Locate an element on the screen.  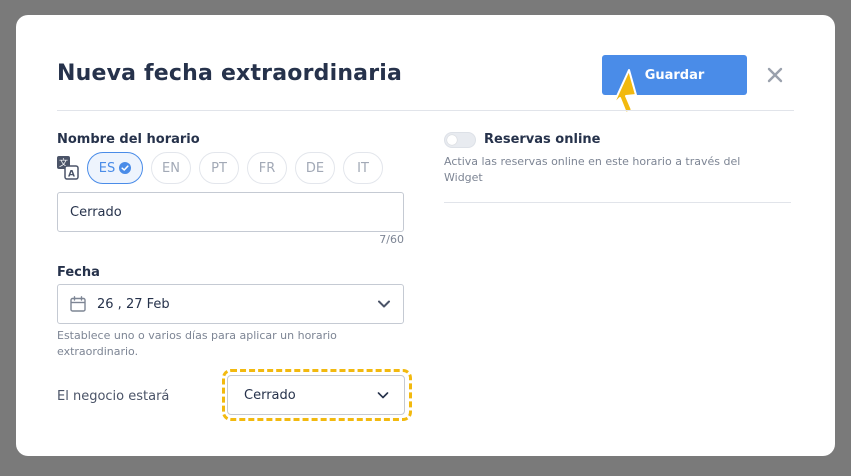
date-value: 26 , 27 Feb is located at coordinates (133, 304).